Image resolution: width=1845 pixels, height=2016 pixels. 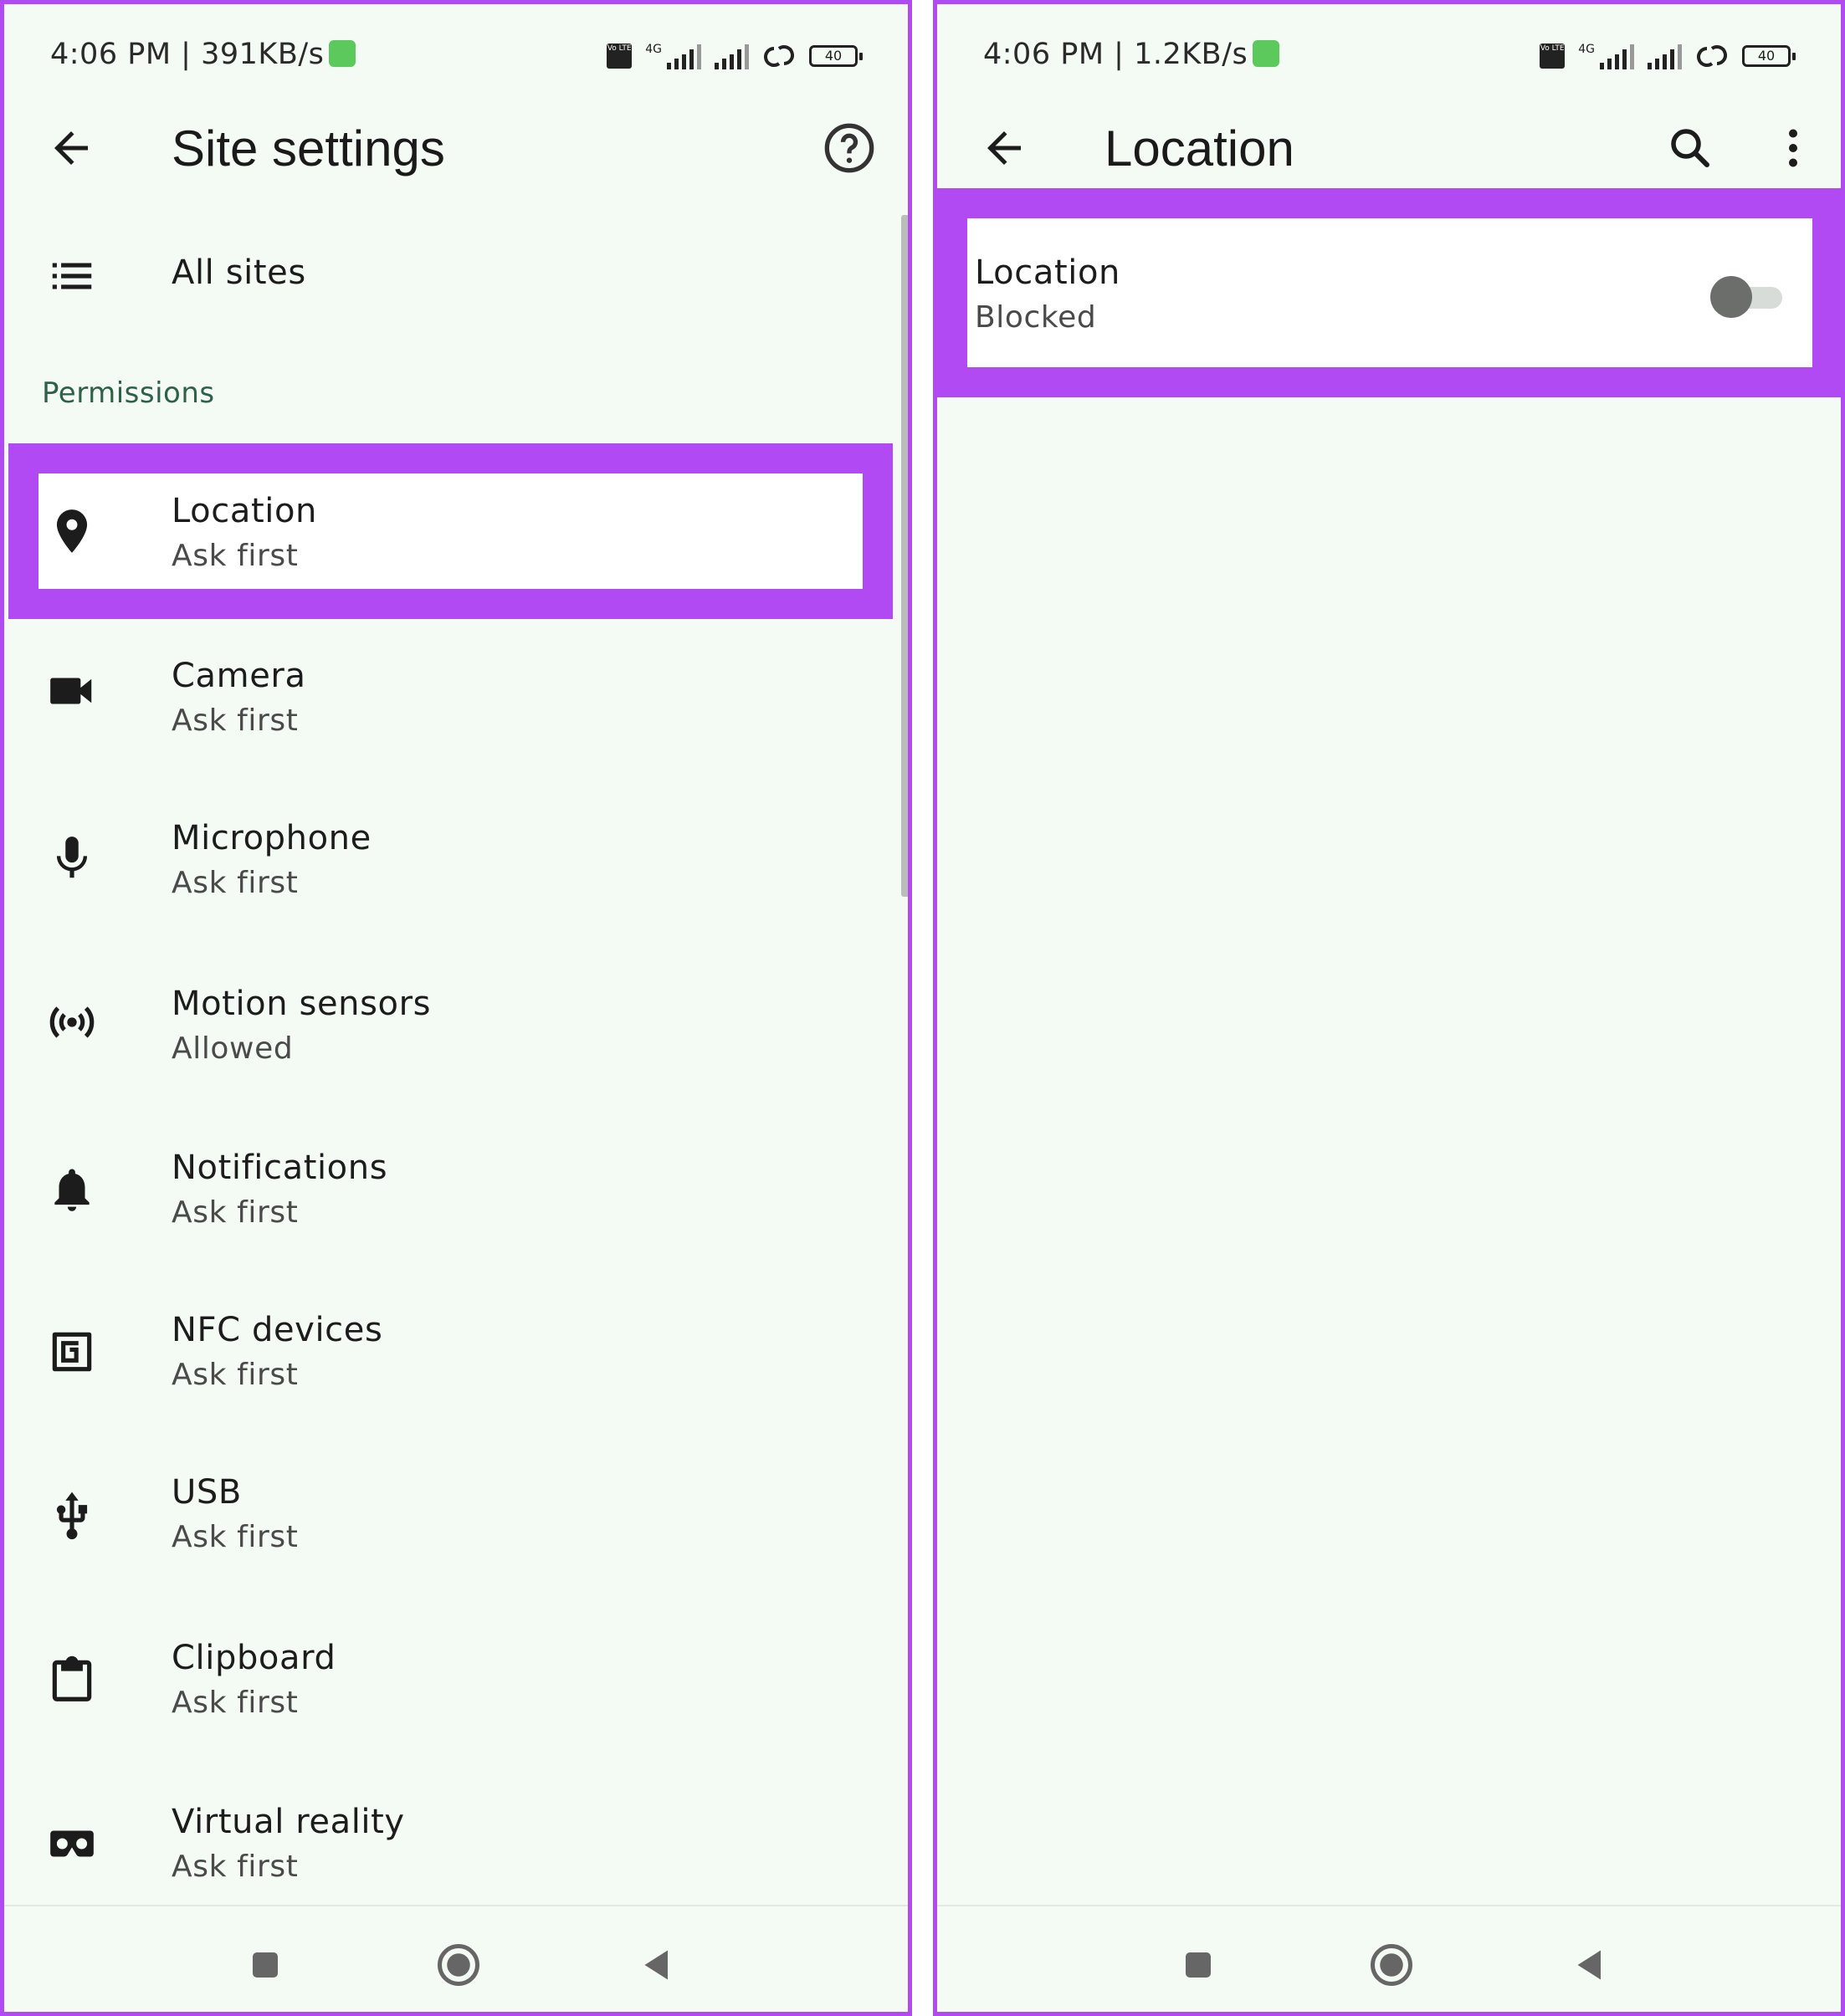 I want to click on microphone-icon, so click(x=72, y=857).